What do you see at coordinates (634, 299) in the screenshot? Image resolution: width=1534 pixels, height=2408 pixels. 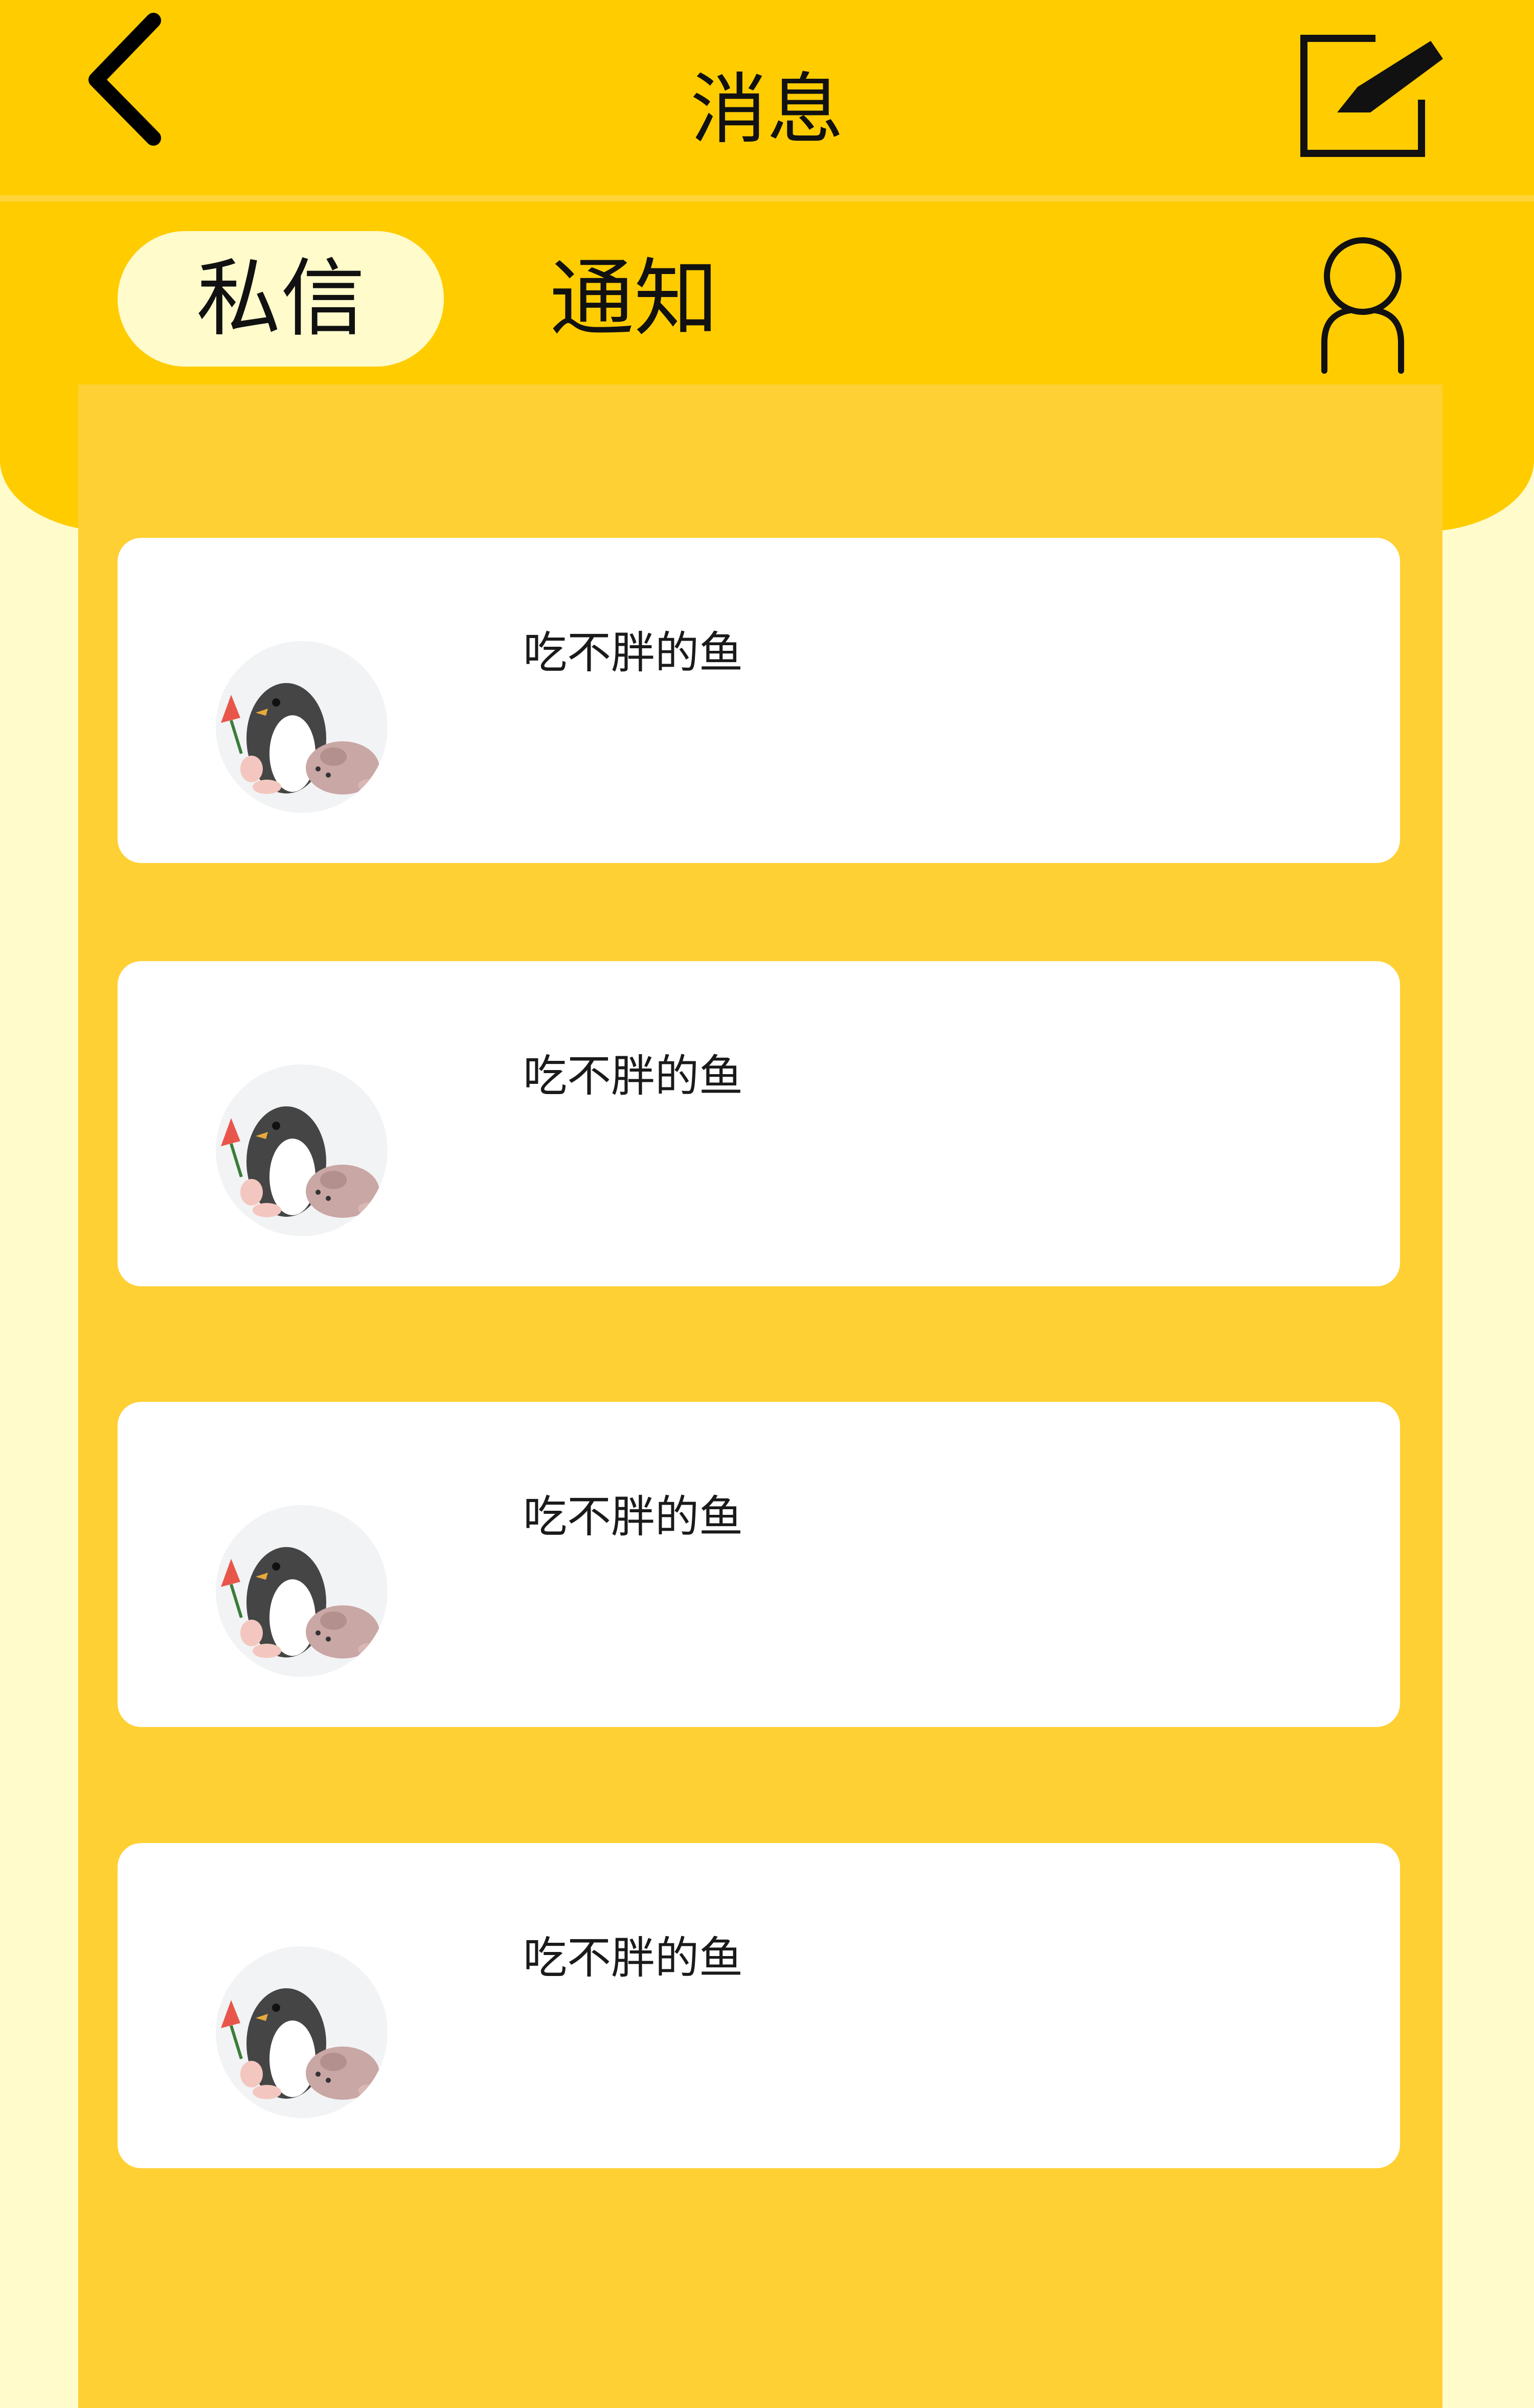 I see `tab-notifications: 通知` at bounding box center [634, 299].